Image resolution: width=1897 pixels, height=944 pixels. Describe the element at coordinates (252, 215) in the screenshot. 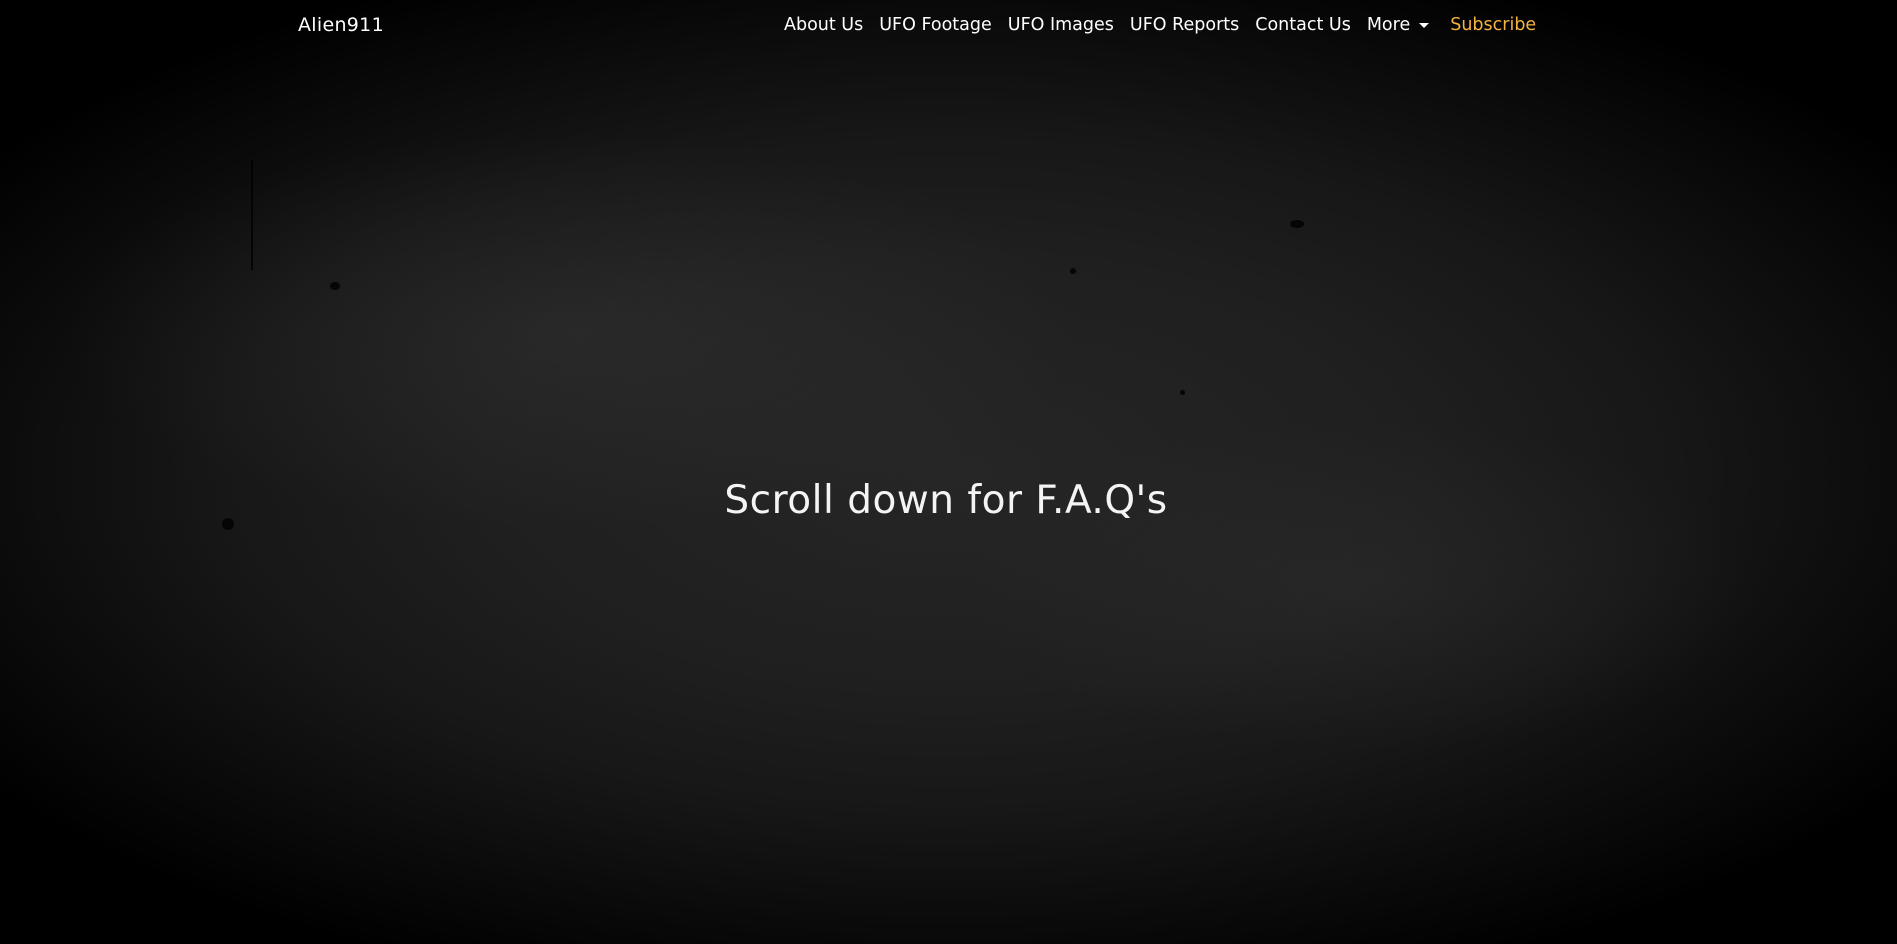

I see `texture-scratch` at that location.